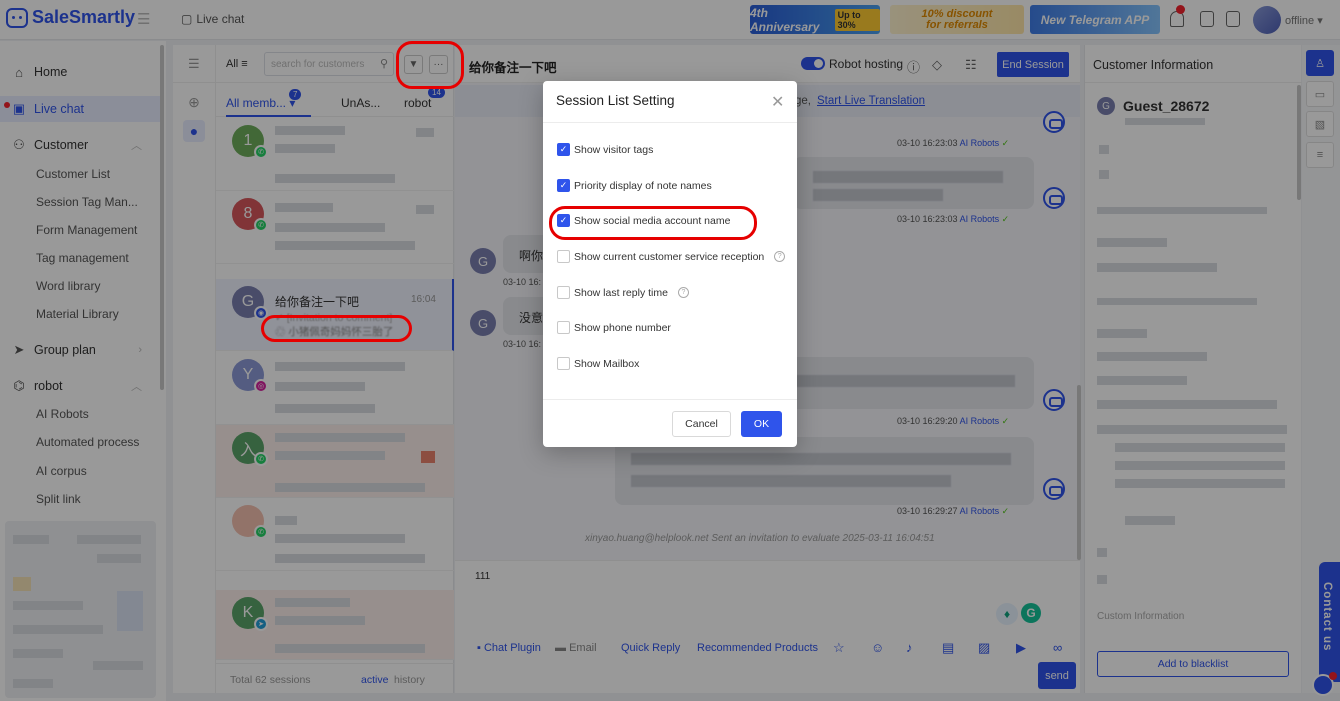 The height and width of the screenshot is (701, 1340). What do you see at coordinates (701, 424) in the screenshot?
I see `cancel-button: Cancel` at bounding box center [701, 424].